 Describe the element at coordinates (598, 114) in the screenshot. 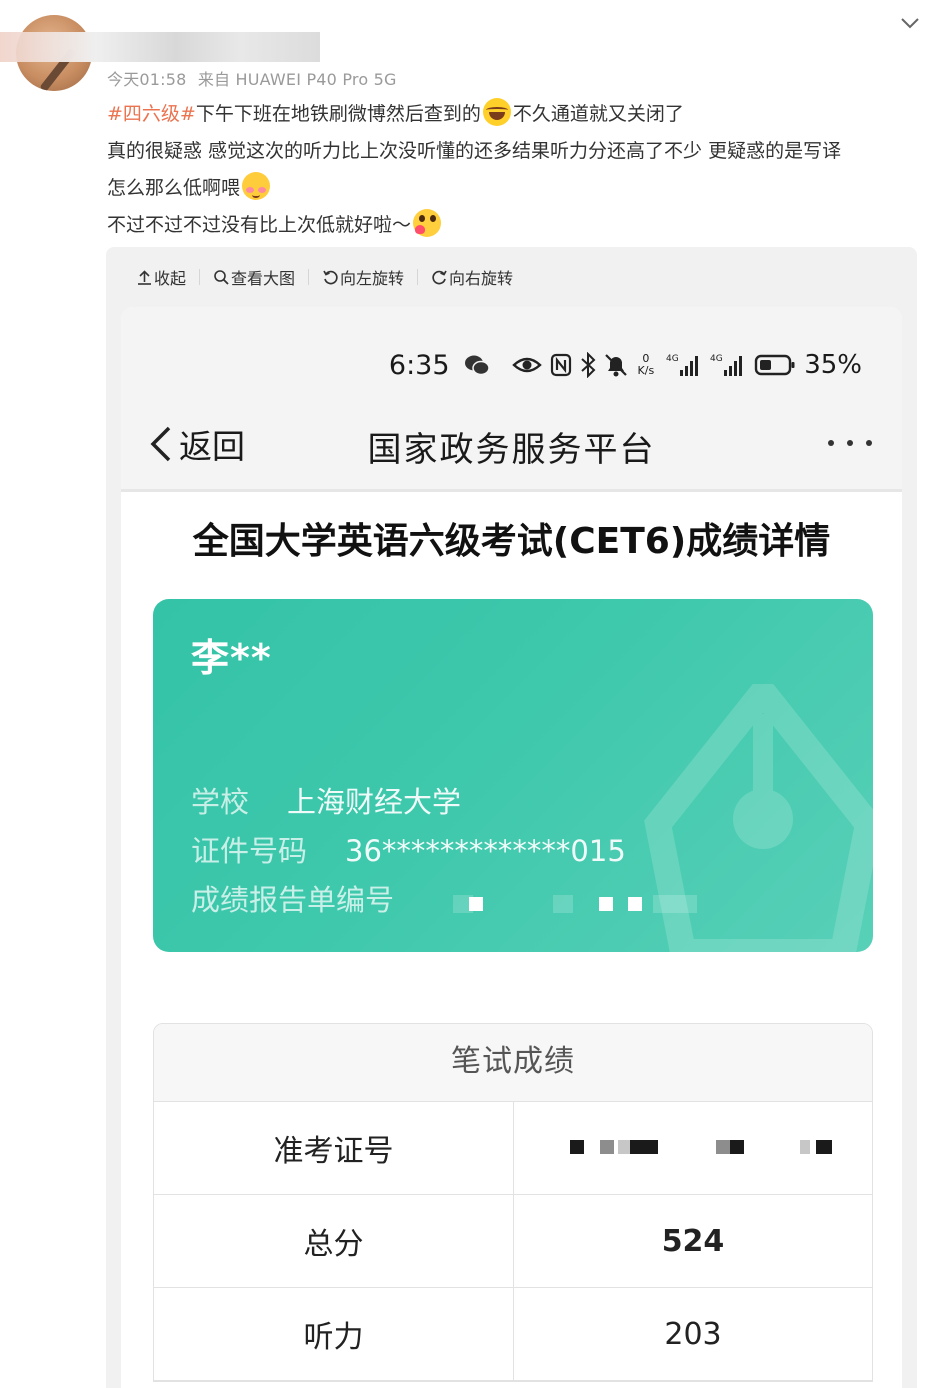

I see `post-text-1b: 不久通道就又关闭了` at that location.